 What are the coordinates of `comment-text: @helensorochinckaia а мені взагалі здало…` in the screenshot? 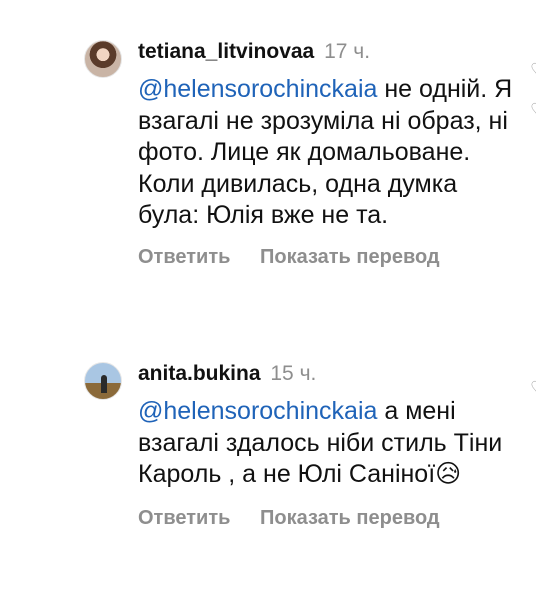 It's located at (328, 443).